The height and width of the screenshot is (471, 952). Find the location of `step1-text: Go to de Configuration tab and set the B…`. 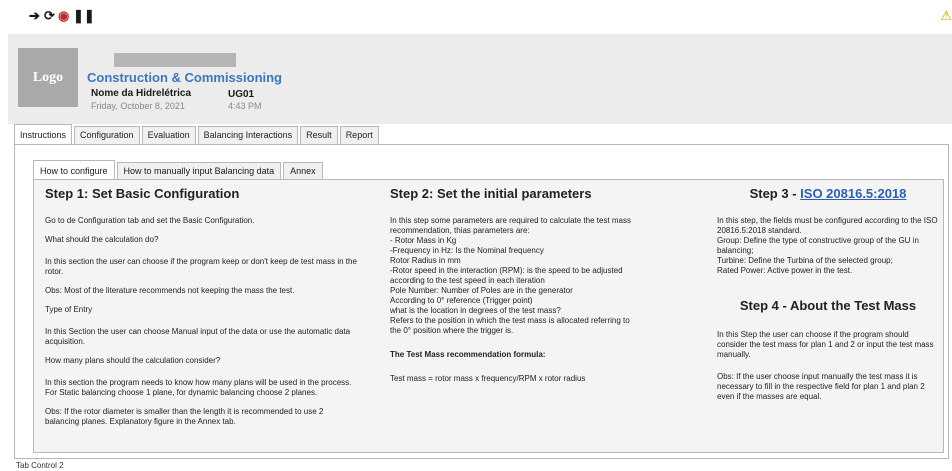

step1-text: Go to de Configuration tab and set the B… is located at coordinates (150, 220).